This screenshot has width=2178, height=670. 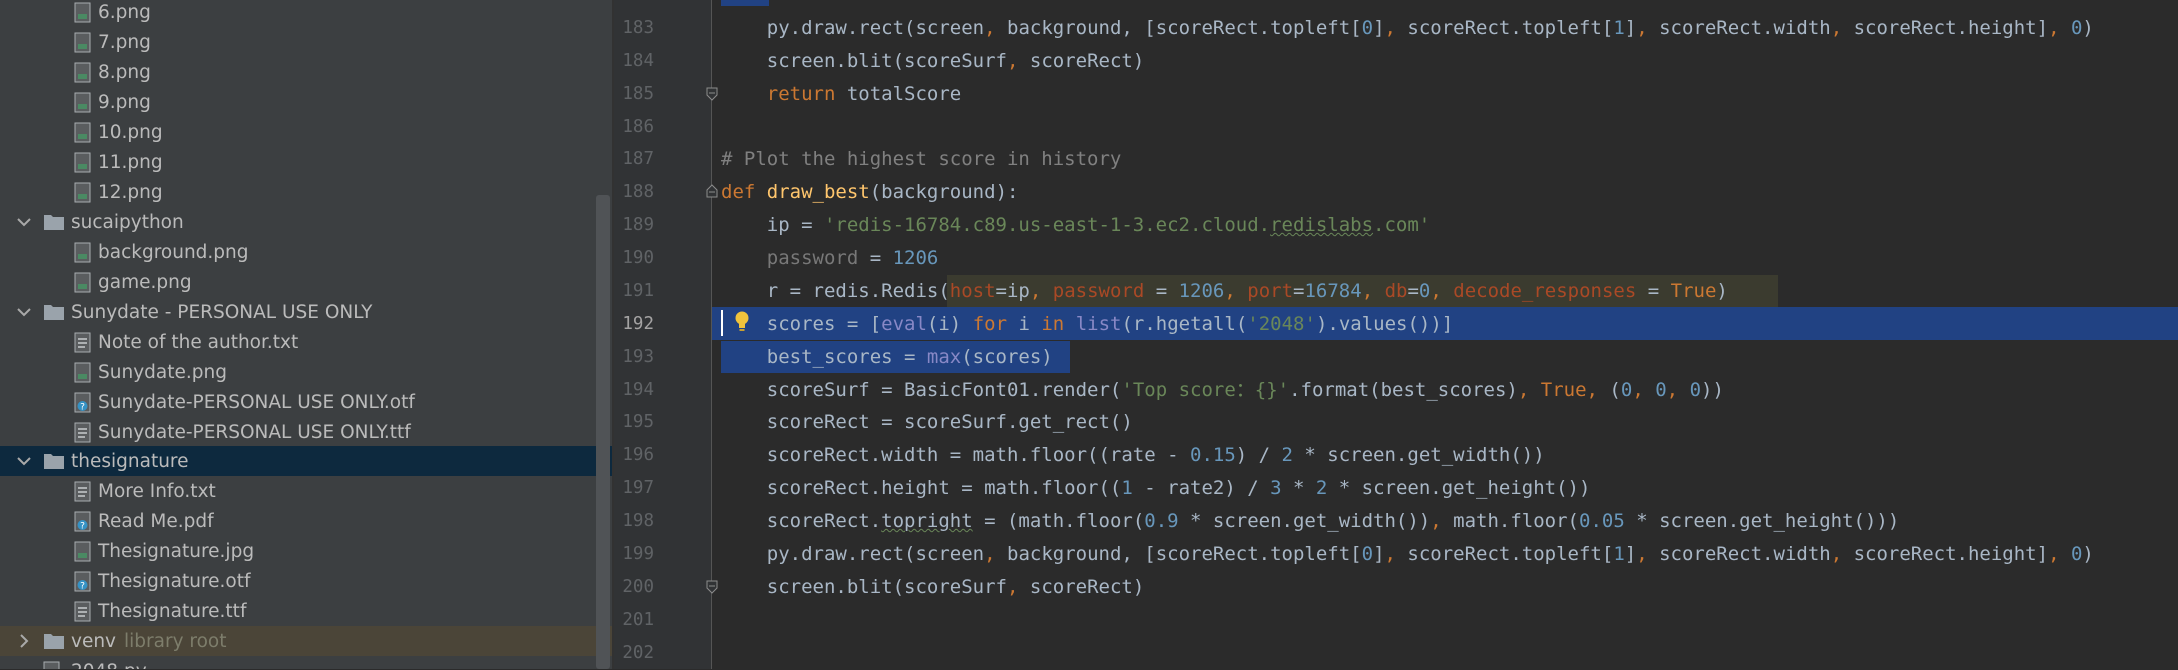 What do you see at coordinates (830, 258) in the screenshot?
I see `code-line-190: password = 1206` at bounding box center [830, 258].